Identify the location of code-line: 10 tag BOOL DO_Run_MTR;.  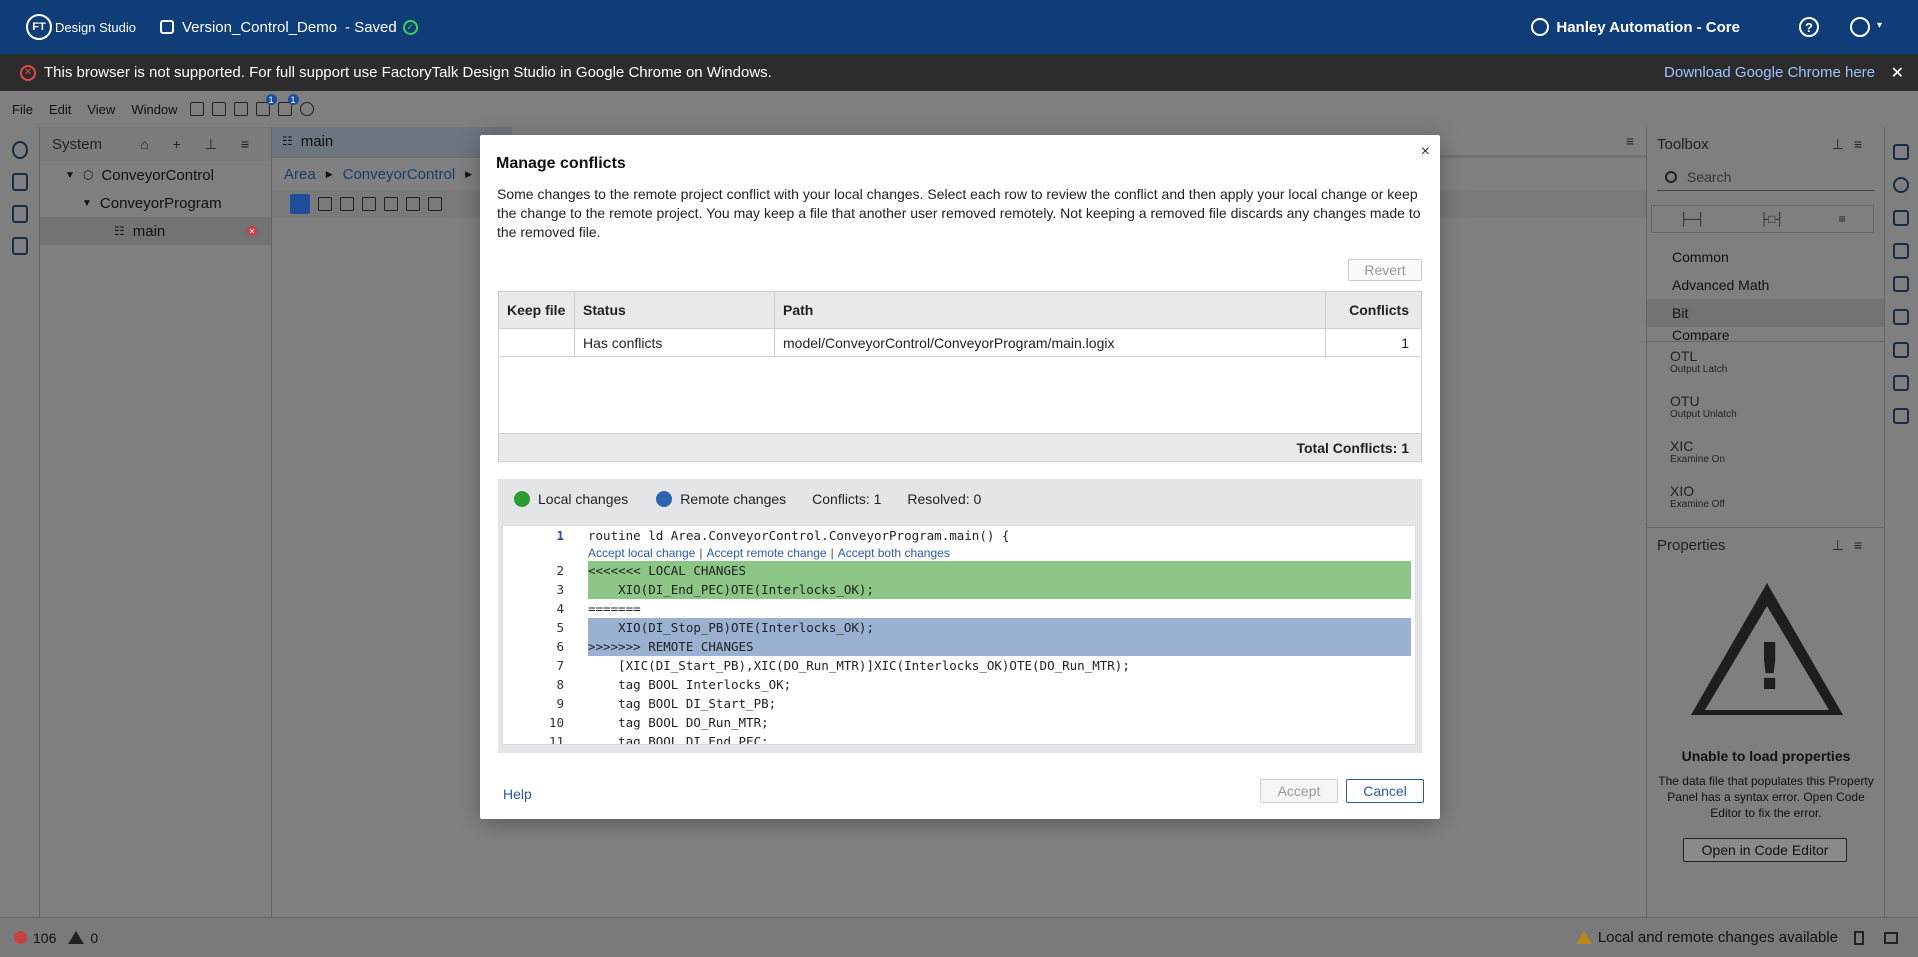
(959, 722).